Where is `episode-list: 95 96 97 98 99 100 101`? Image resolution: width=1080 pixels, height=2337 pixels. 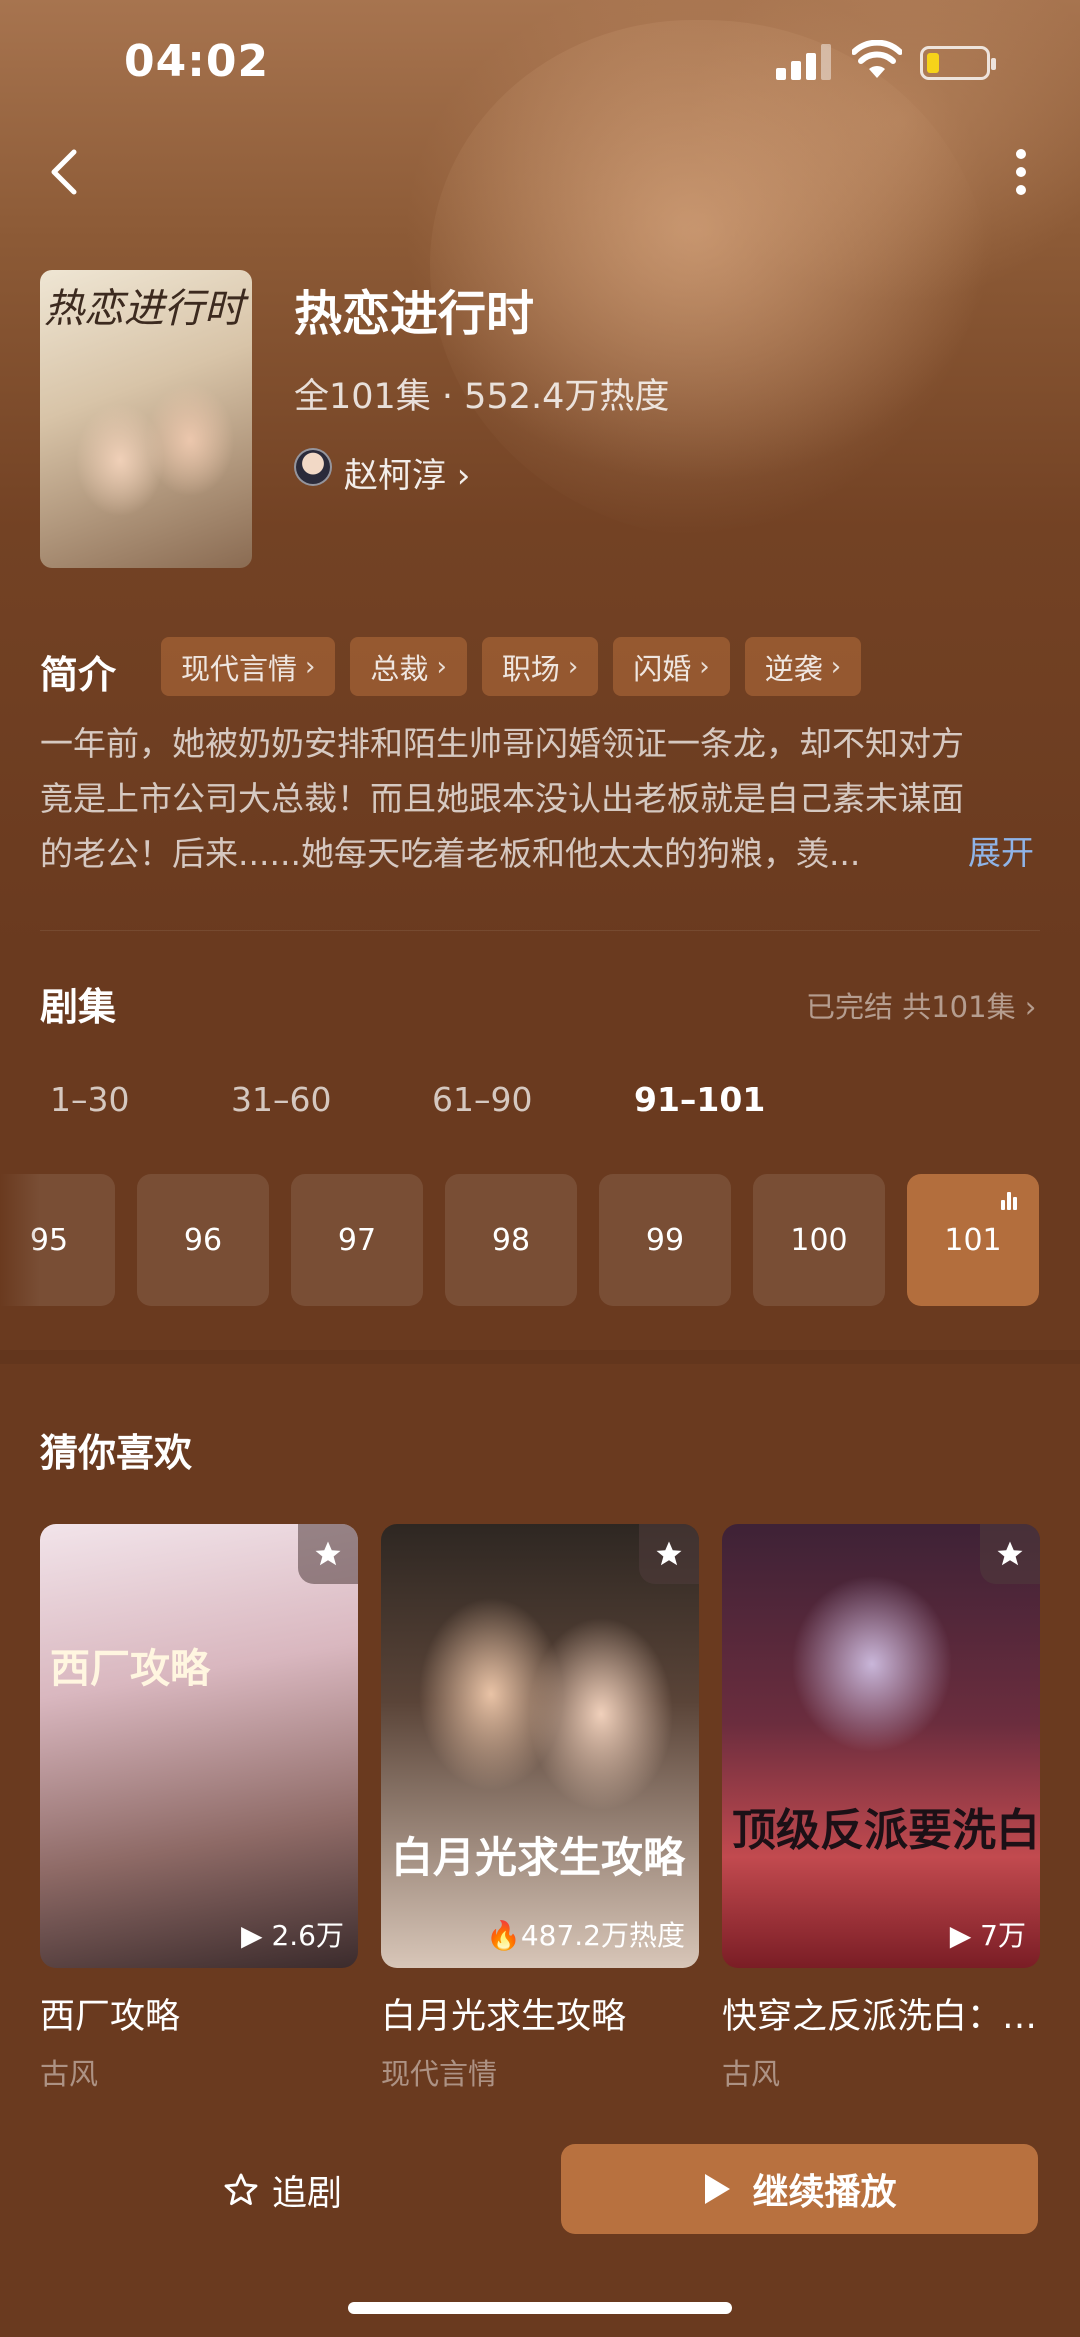
episode-list: 95 96 97 98 99 100 101 is located at coordinates (540, 1240).